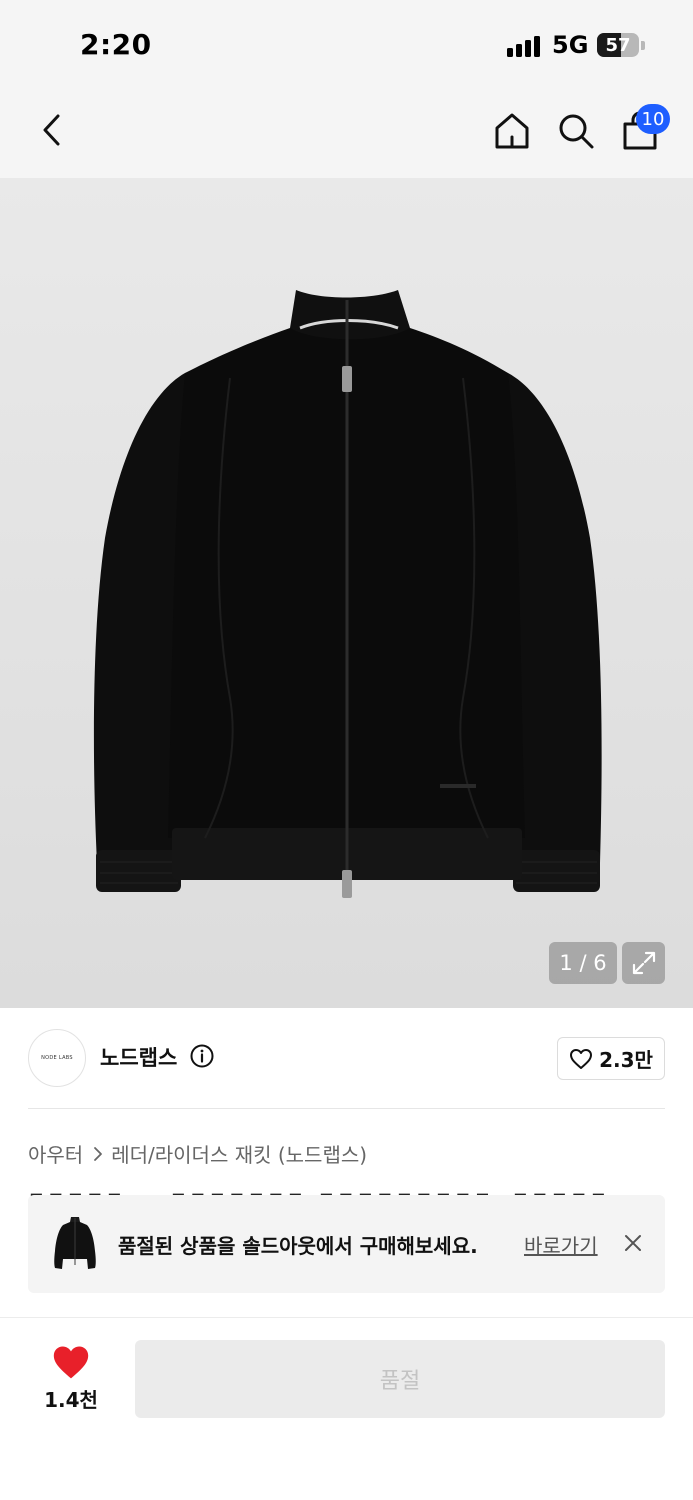  Describe the element at coordinates (71, 1400) in the screenshot. I see `like-count: 1.4천` at that location.